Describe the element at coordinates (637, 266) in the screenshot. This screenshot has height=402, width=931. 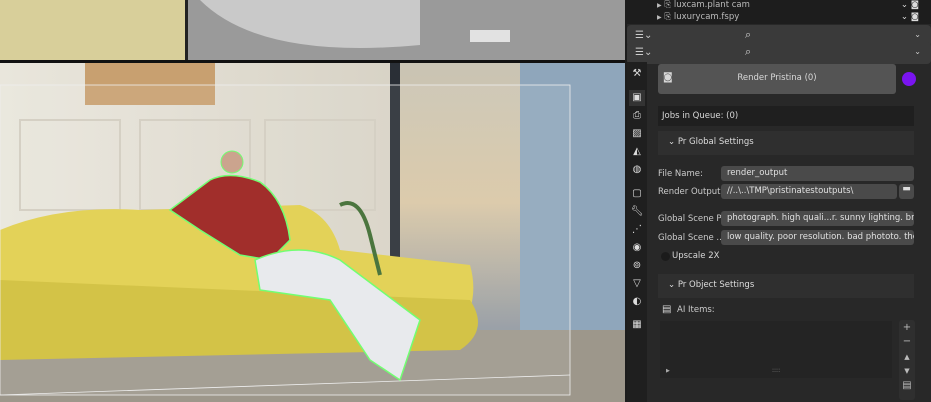
I see `constraints-tab-icon: ⊚` at that location.